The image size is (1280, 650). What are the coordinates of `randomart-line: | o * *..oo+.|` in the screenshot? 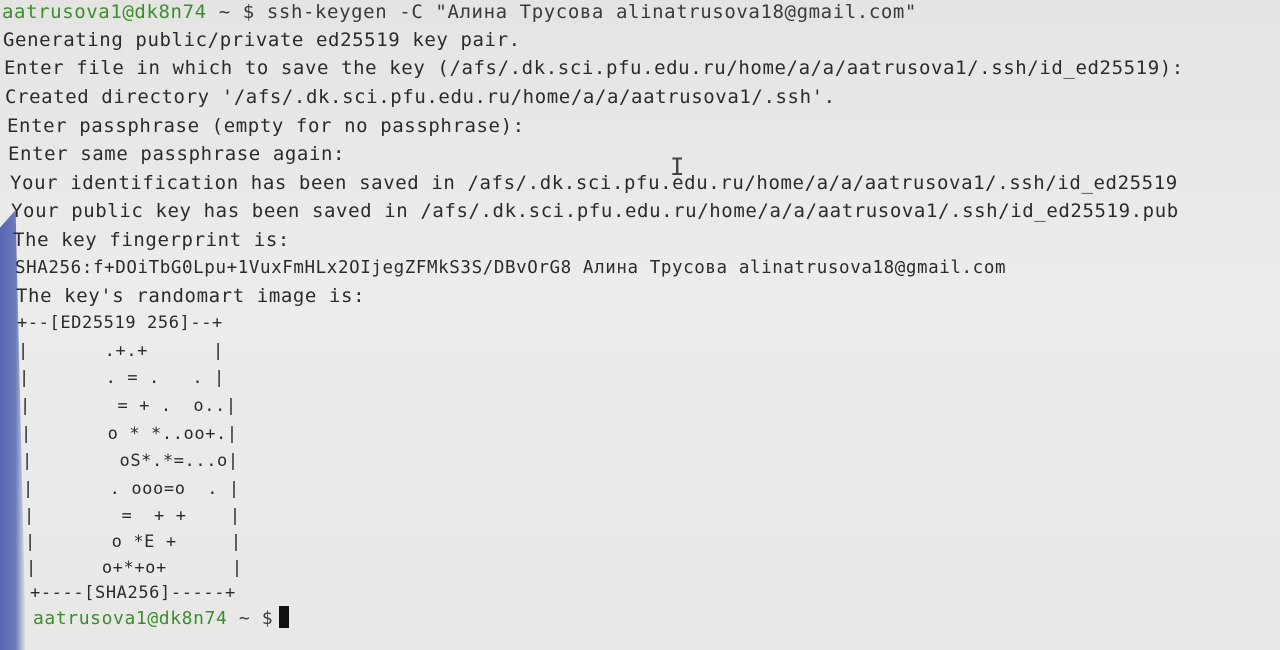 It's located at (129, 434).